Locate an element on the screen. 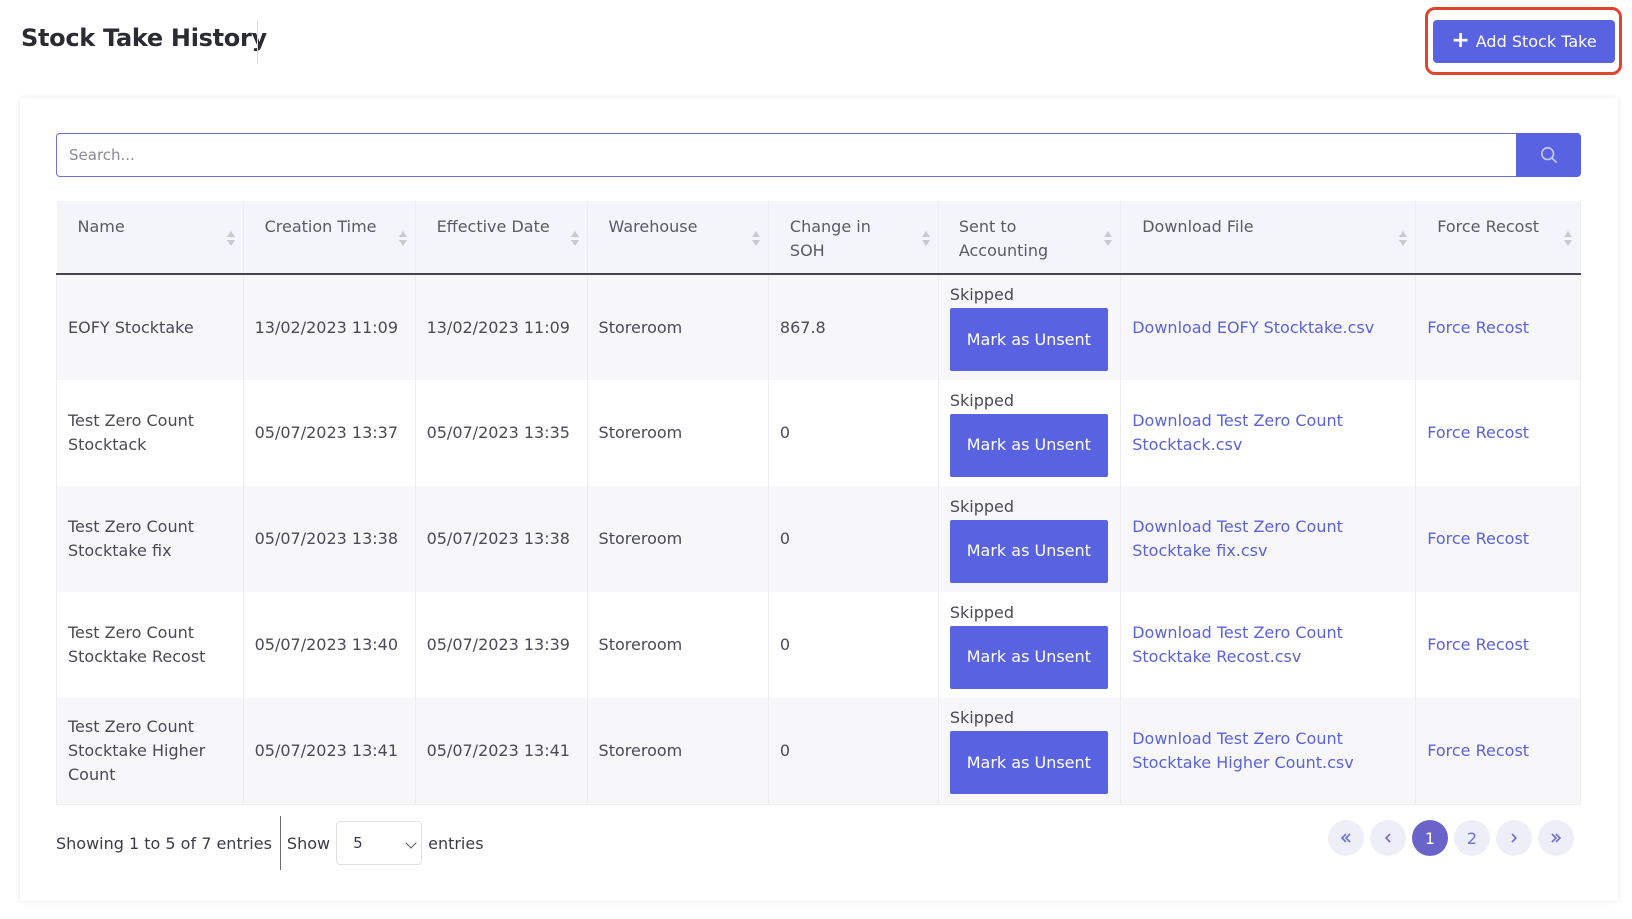 Image resolution: width=1632 pixels, height=919 pixels. title-divider is located at coordinates (257, 42).